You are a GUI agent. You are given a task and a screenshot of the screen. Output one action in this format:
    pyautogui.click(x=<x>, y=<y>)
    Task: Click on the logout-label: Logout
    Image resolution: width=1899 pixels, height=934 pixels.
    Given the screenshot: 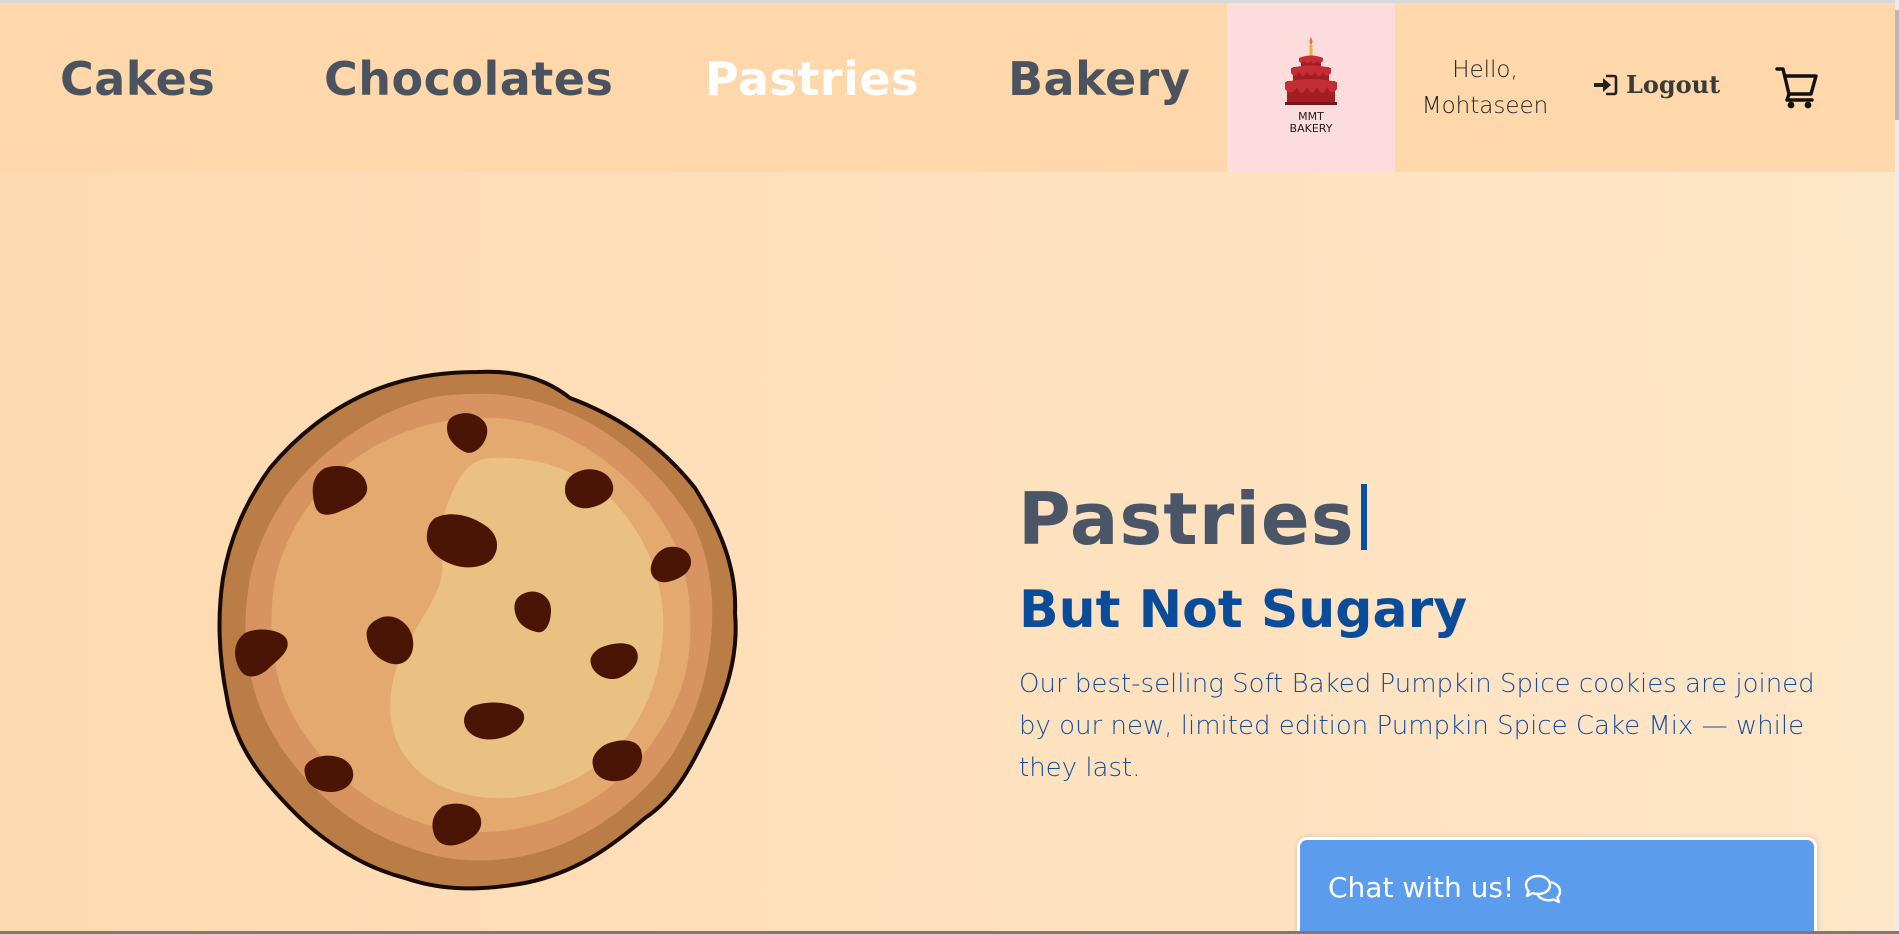 What is the action you would take?
    pyautogui.click(x=1673, y=84)
    